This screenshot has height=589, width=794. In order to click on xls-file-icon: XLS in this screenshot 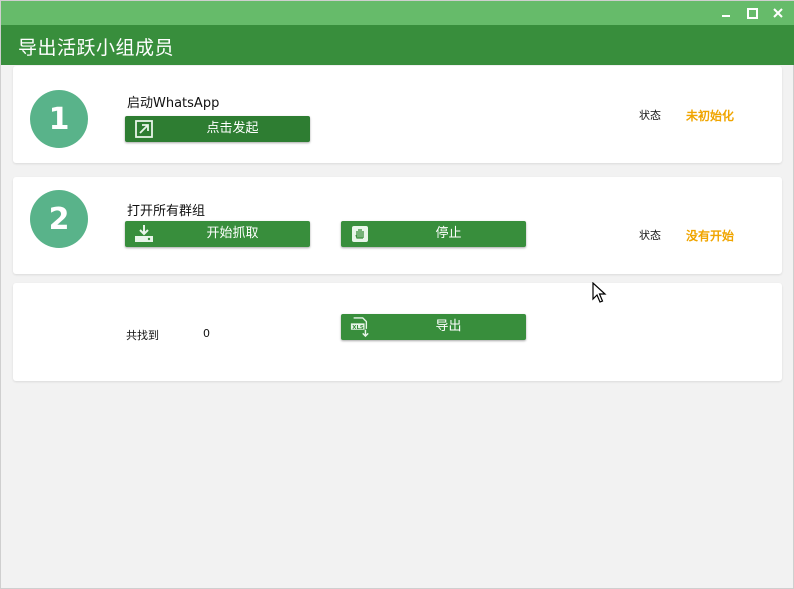, I will do `click(360, 327)`.